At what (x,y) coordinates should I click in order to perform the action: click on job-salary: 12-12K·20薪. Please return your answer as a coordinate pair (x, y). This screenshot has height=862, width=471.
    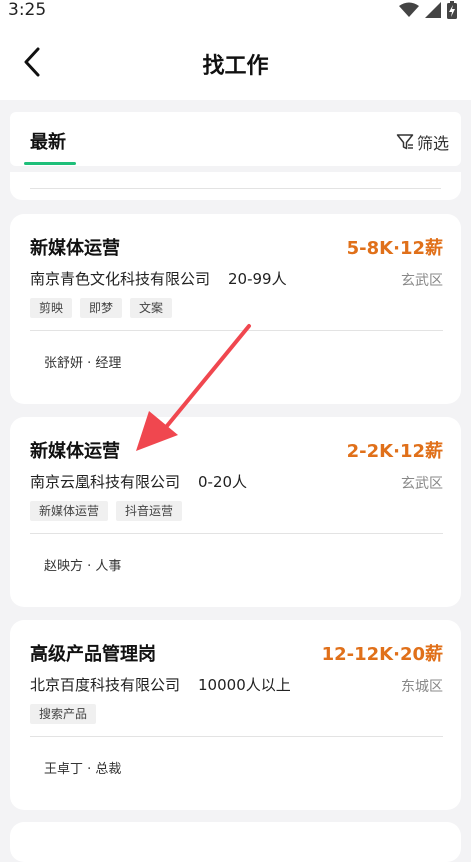
    Looking at the image, I should click on (382, 654).